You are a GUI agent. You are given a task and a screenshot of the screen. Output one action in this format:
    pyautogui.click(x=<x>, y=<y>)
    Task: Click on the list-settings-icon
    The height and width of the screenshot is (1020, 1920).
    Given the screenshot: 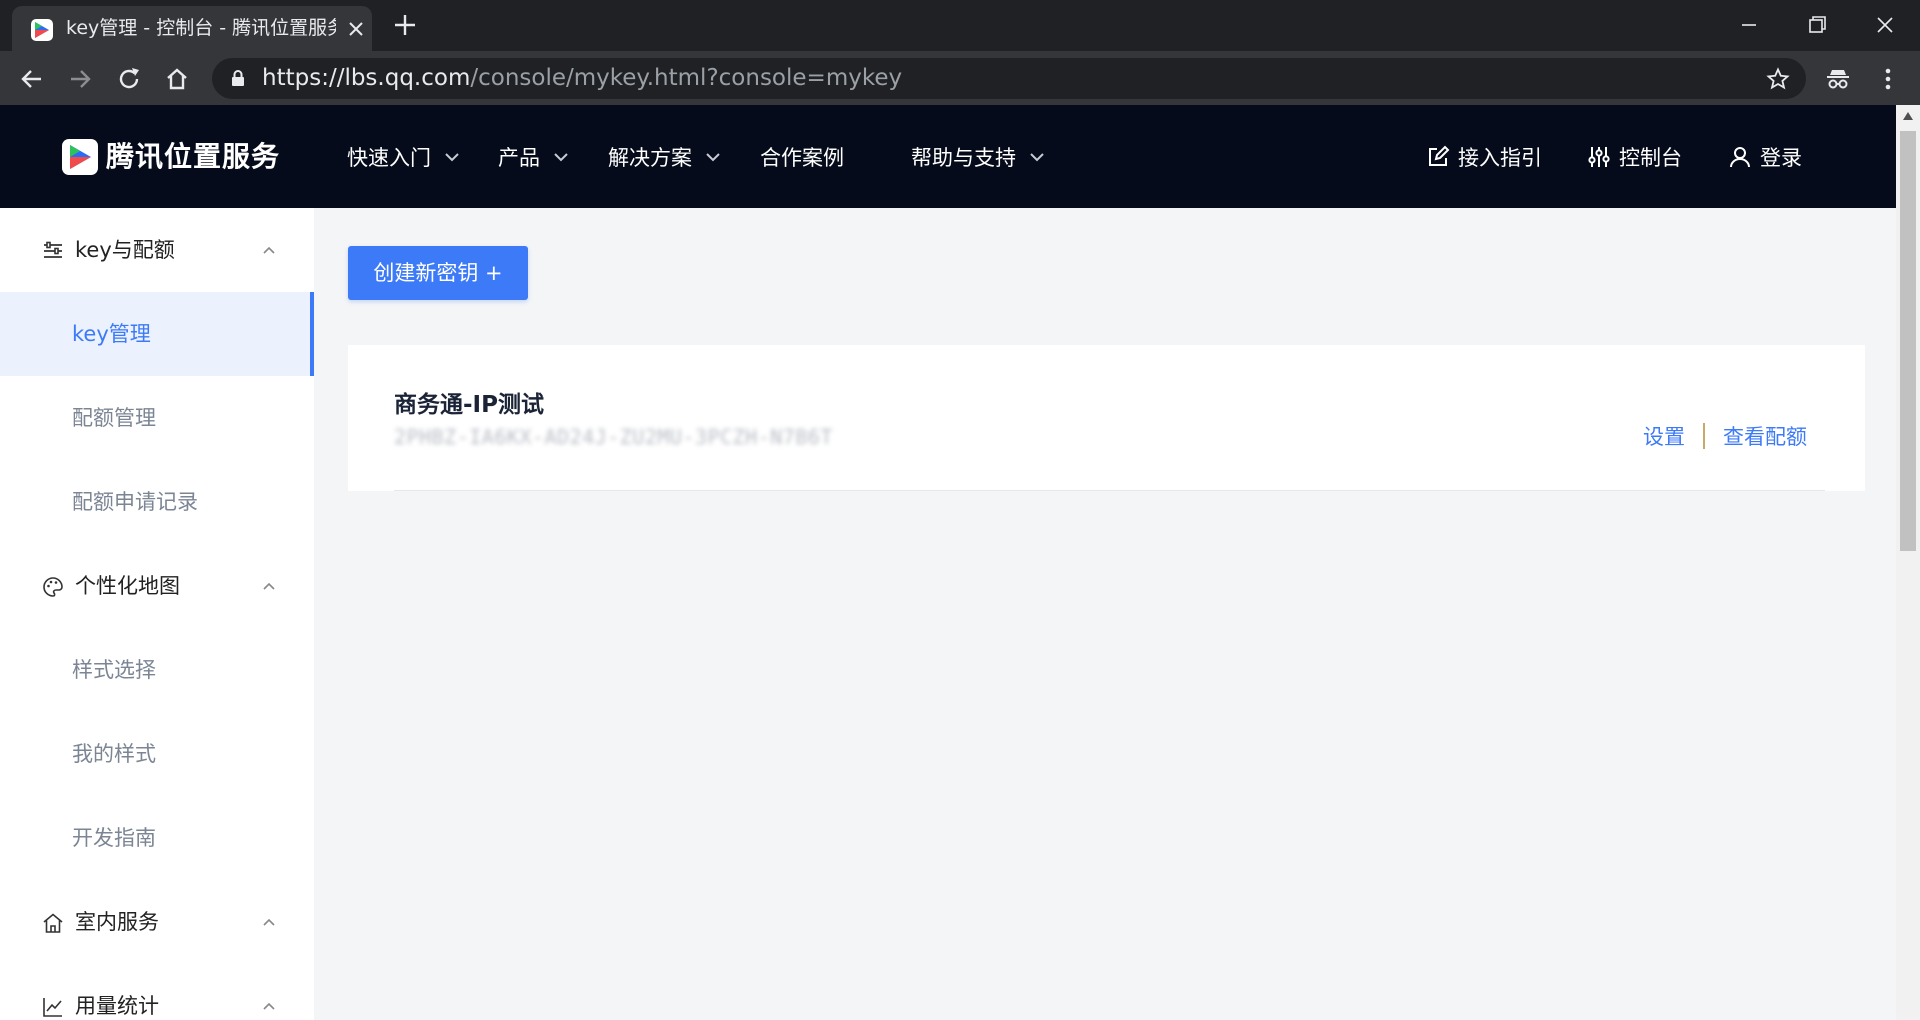 What is the action you would take?
    pyautogui.click(x=53, y=249)
    